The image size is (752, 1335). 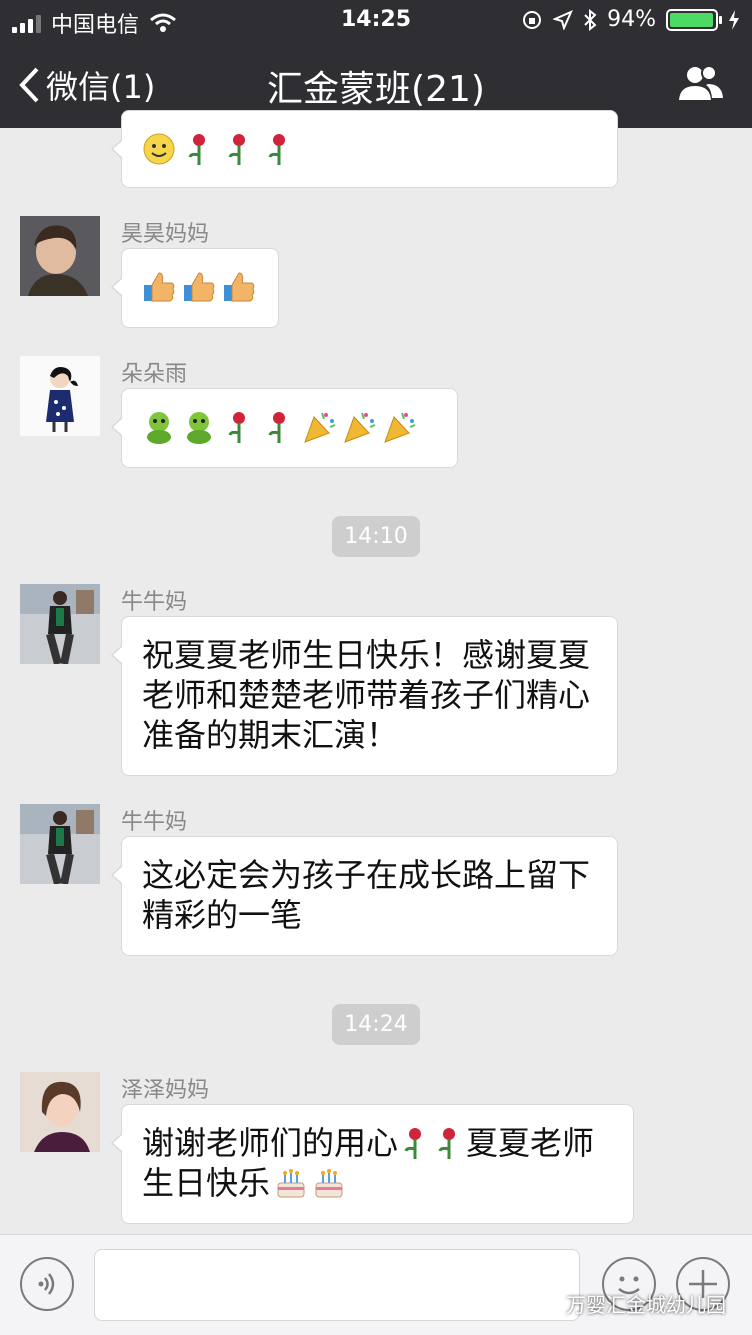 What do you see at coordinates (159, 149) in the screenshot?
I see `smile-emoji-icon` at bounding box center [159, 149].